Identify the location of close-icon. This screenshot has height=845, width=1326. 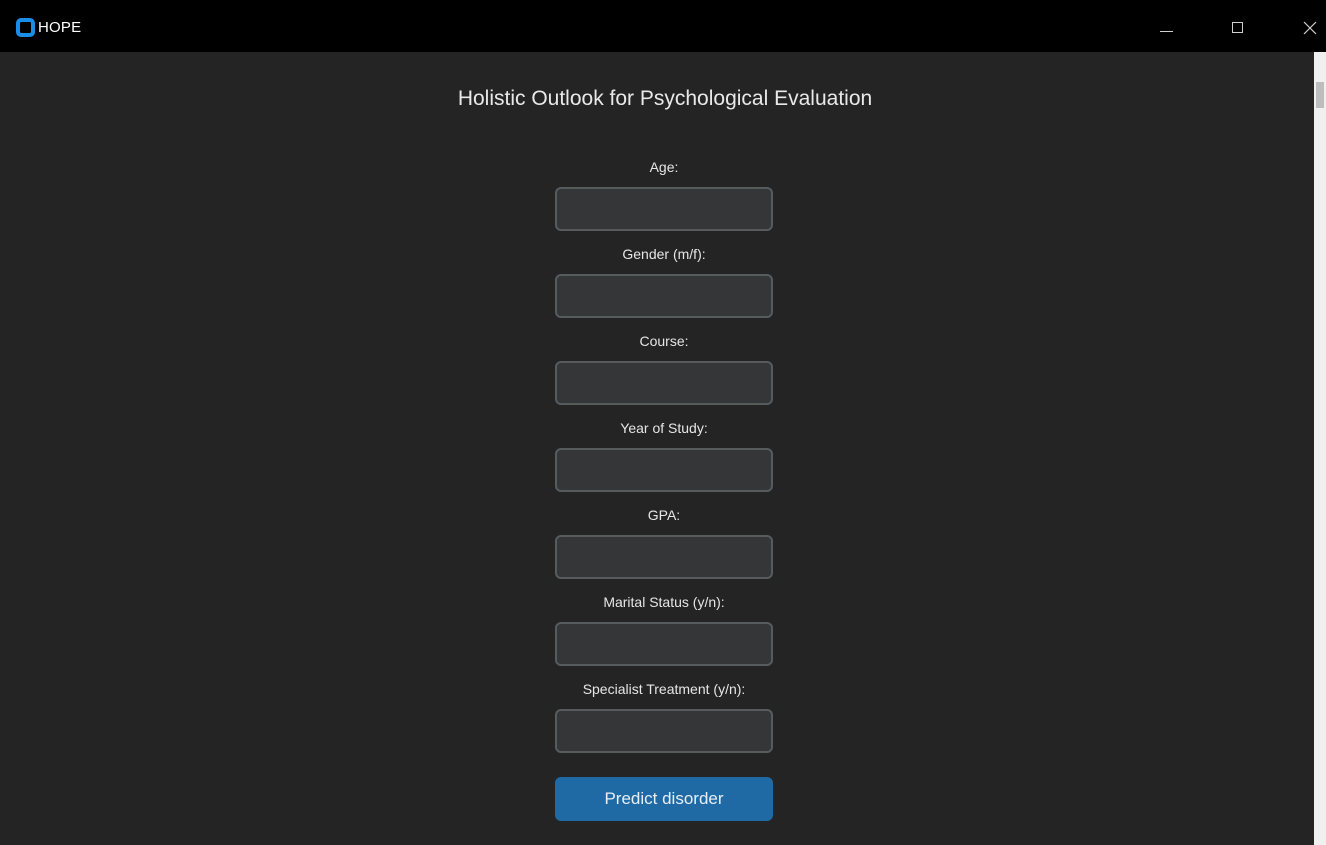
(1310, 28).